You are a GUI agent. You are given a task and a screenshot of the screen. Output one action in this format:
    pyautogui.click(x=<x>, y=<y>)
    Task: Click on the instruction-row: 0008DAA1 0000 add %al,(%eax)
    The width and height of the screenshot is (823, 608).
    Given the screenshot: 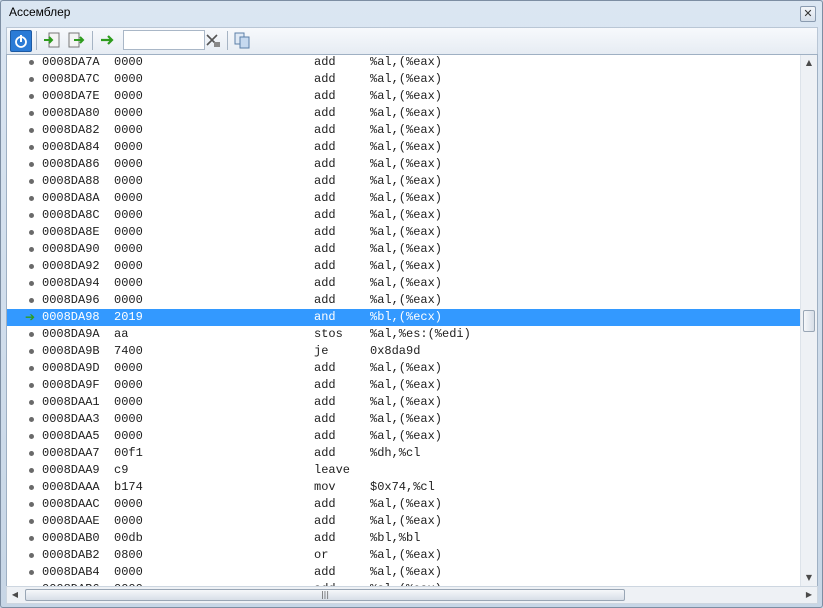 What is the action you would take?
    pyautogui.click(x=403, y=402)
    